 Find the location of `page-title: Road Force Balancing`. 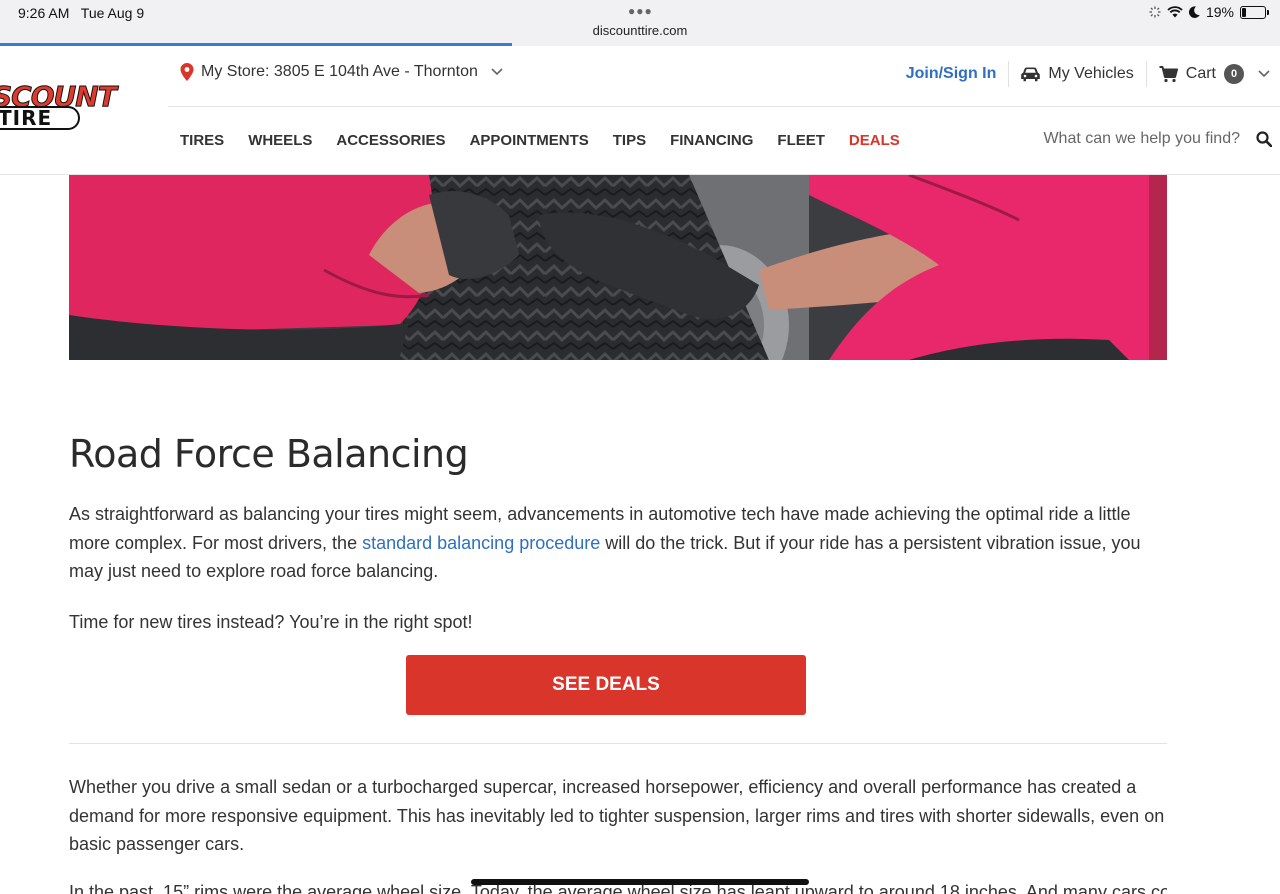

page-title: Road Force Balancing is located at coordinates (269, 454).